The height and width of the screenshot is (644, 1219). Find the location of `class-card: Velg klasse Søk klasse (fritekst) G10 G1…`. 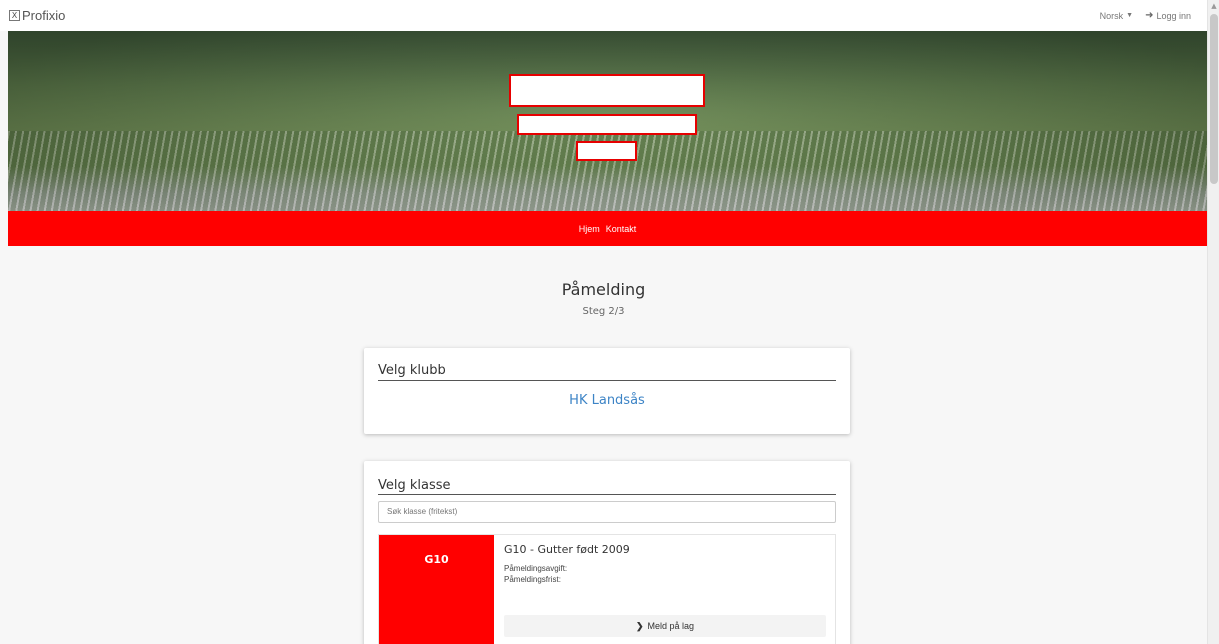

class-card: Velg klasse Søk klasse (fritekst) G10 G1… is located at coordinates (607, 552).